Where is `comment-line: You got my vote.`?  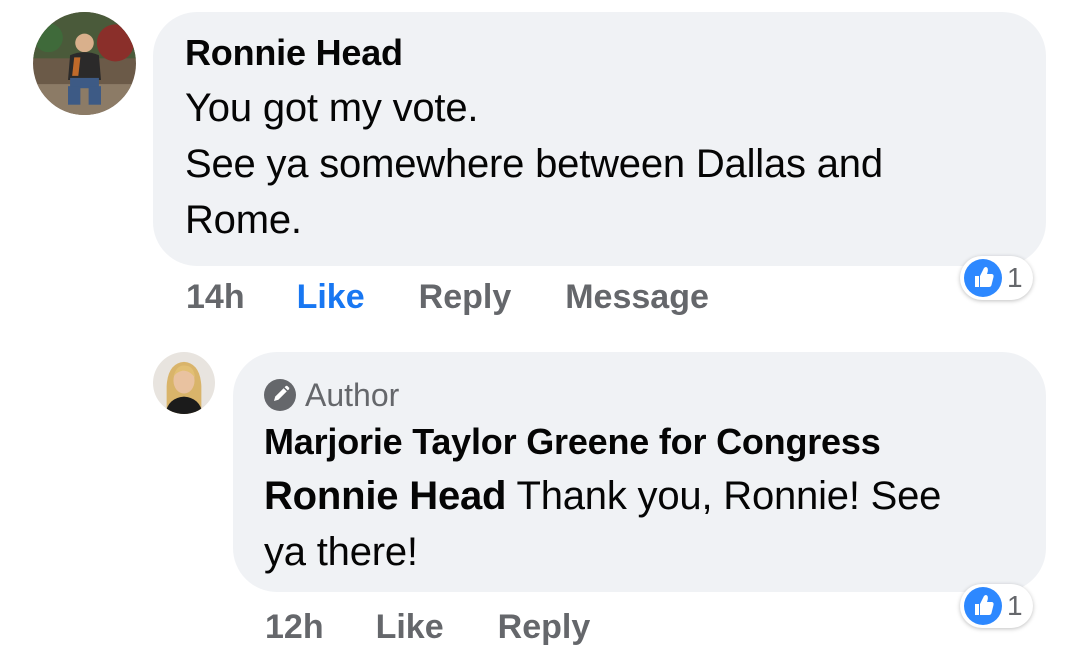
comment-line: You got my vote. is located at coordinates (332, 108).